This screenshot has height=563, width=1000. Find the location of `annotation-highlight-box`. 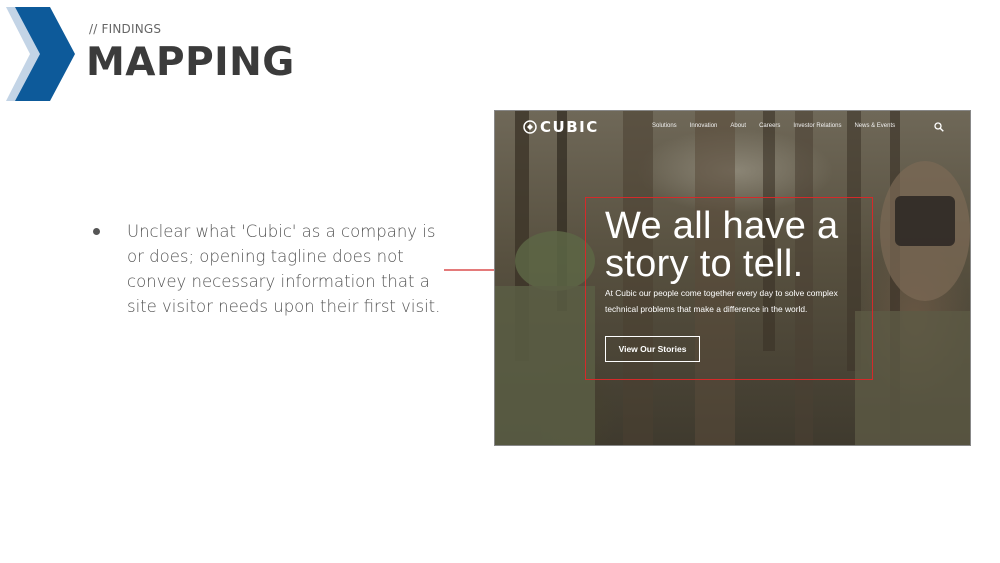

annotation-highlight-box is located at coordinates (729, 288).